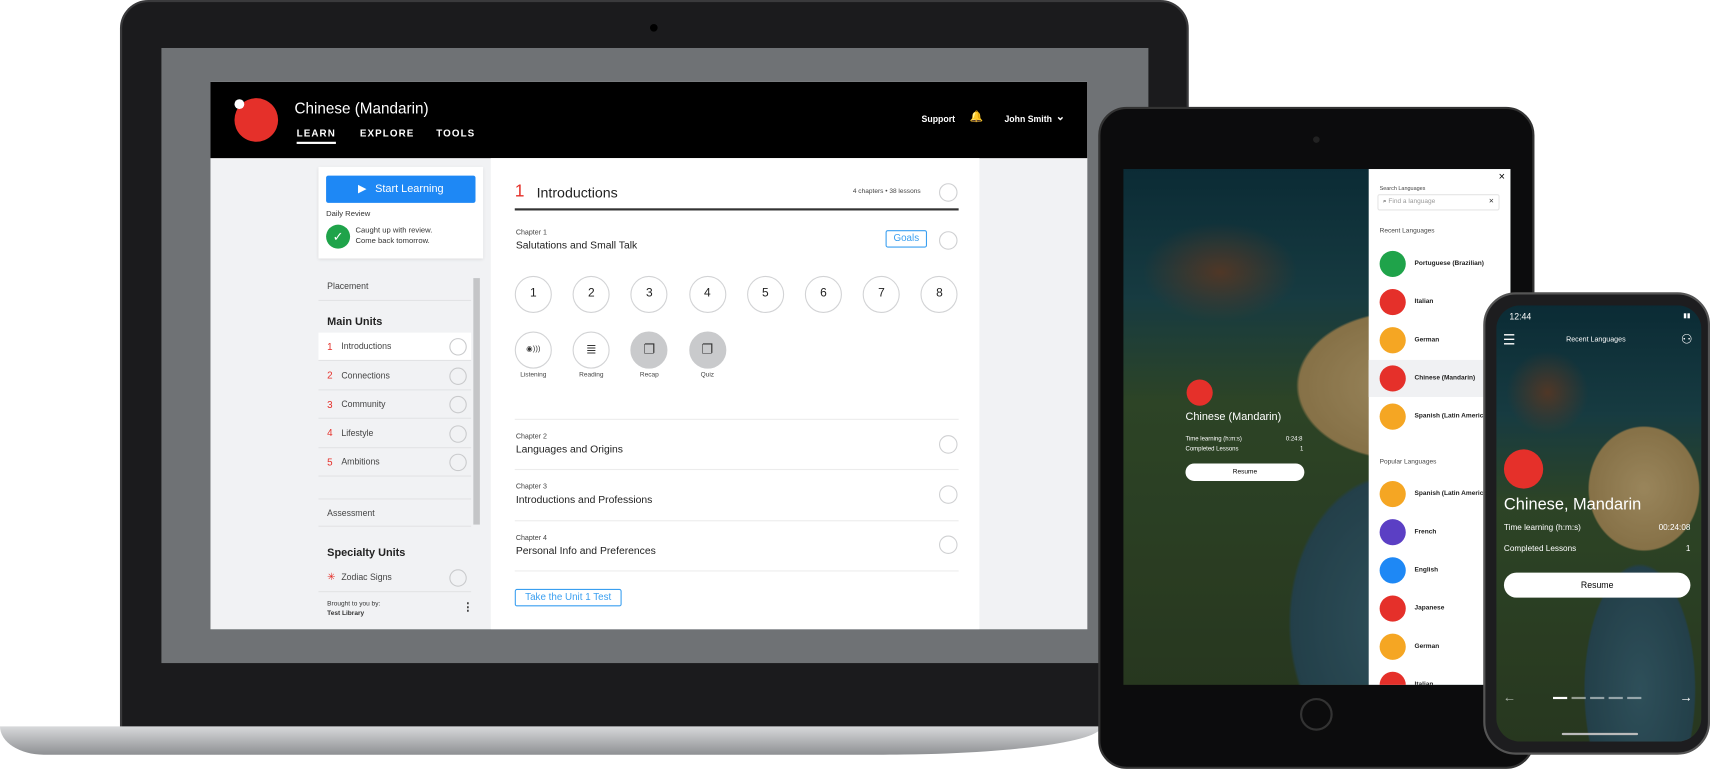  What do you see at coordinates (533, 294) in the screenshot?
I see `lesson-button: 1` at bounding box center [533, 294].